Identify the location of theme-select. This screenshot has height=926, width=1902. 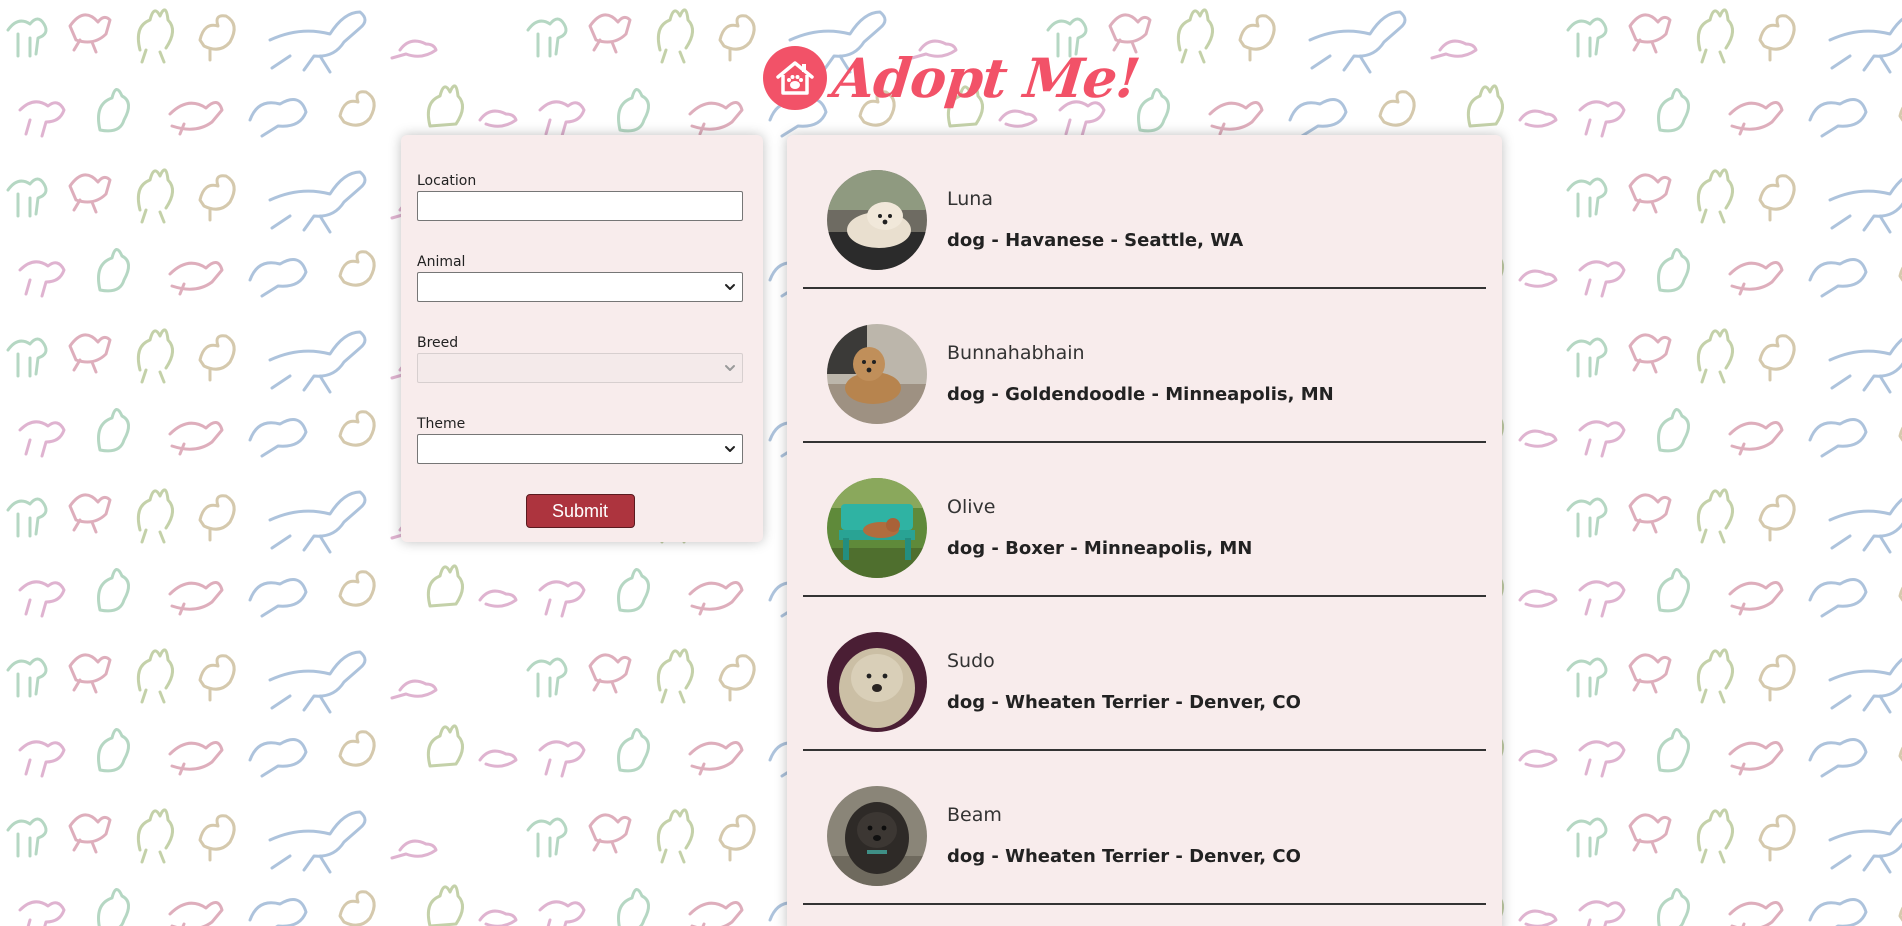
(580, 449).